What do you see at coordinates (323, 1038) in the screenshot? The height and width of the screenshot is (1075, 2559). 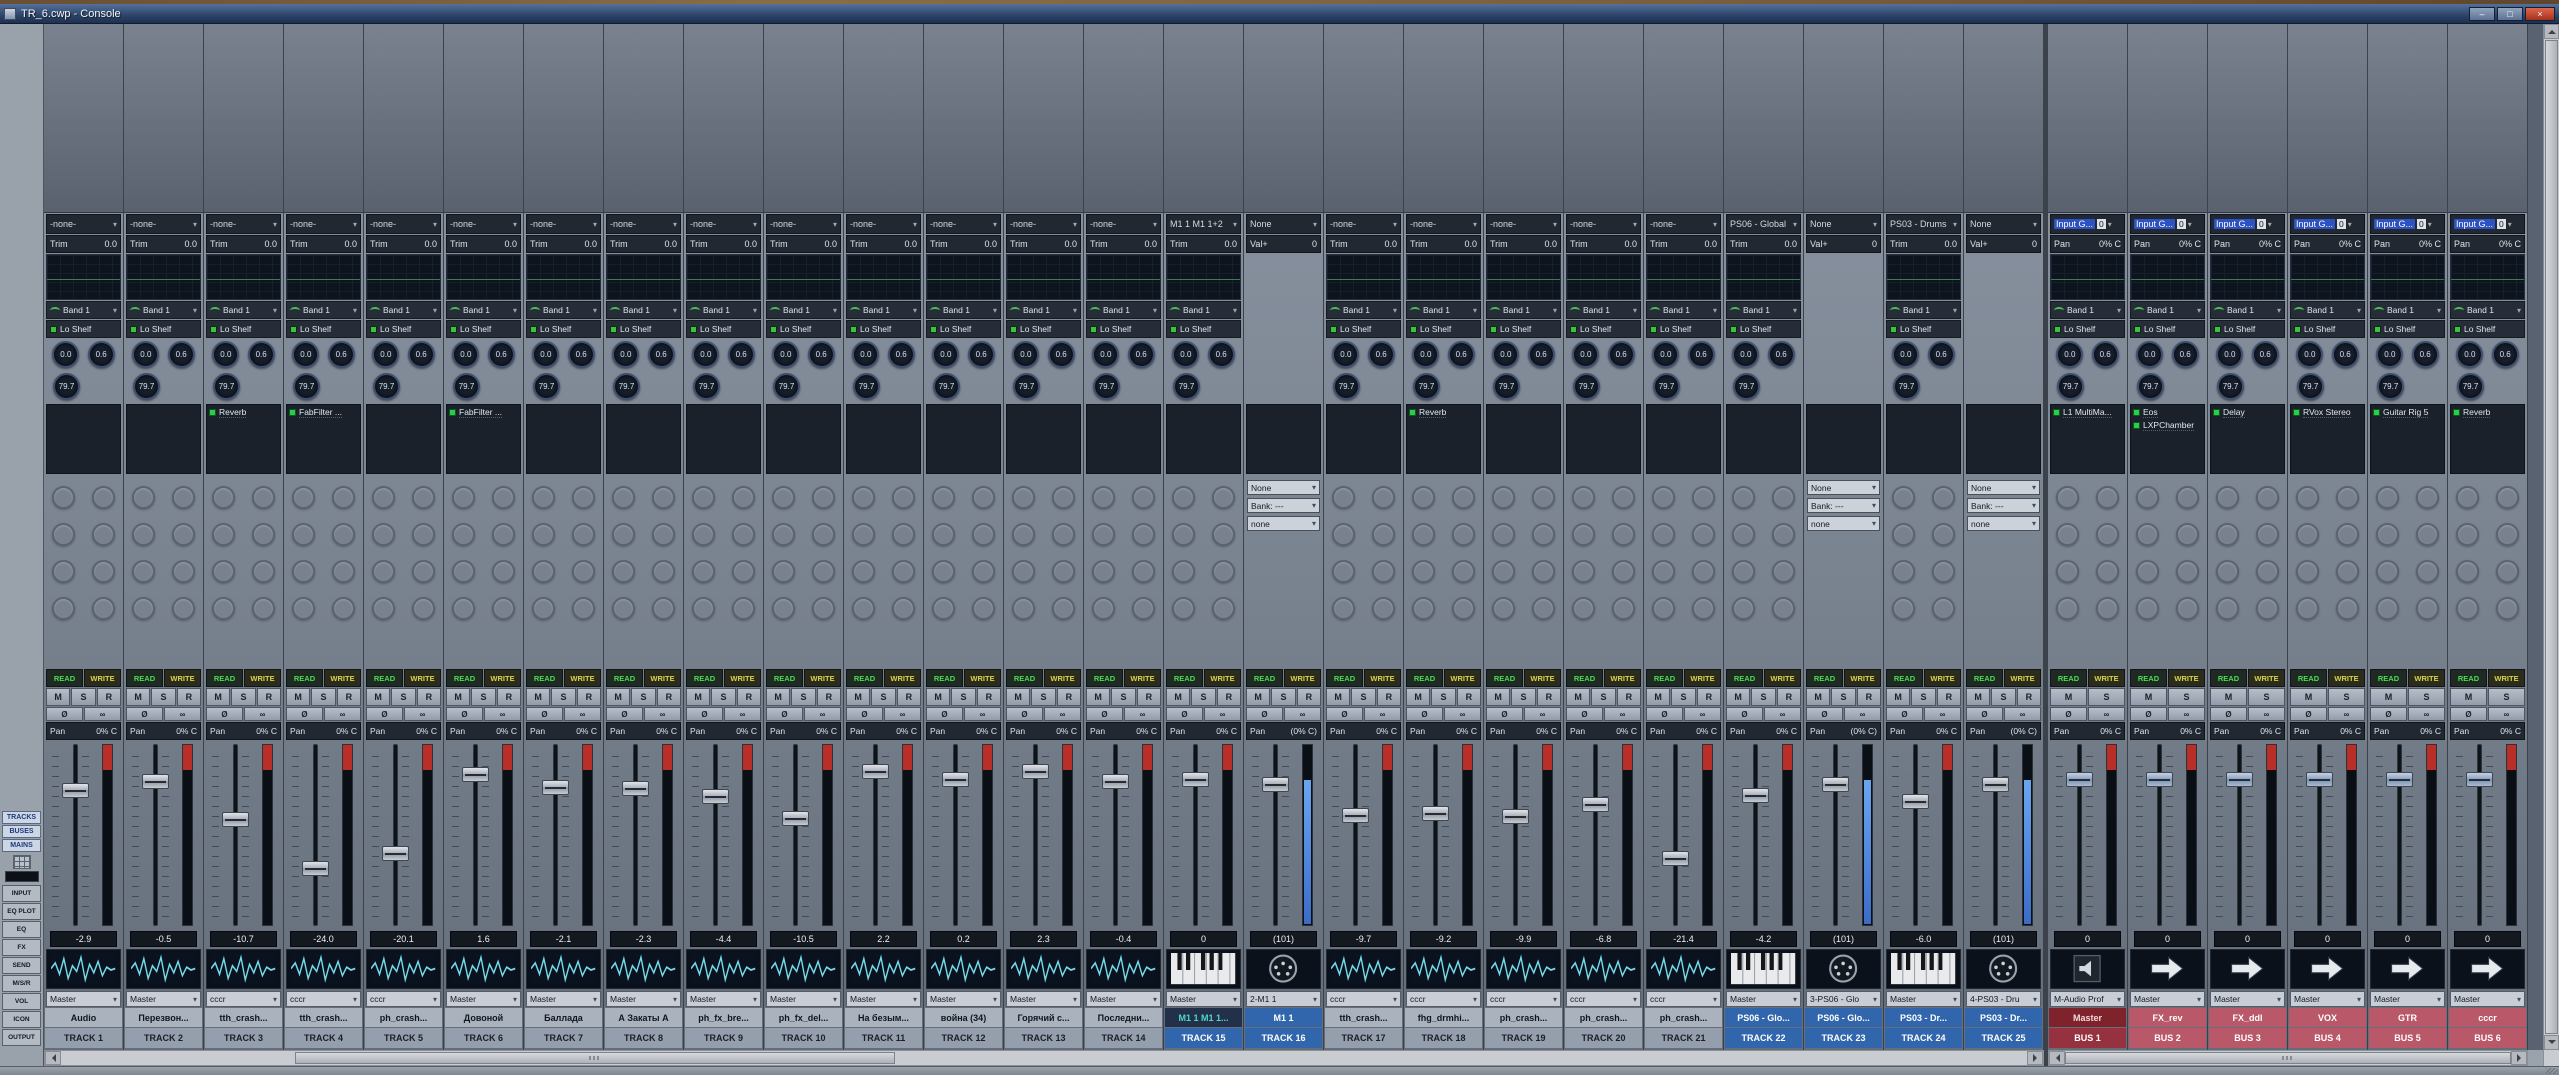 I see `channel-number: TRACK 4` at bounding box center [323, 1038].